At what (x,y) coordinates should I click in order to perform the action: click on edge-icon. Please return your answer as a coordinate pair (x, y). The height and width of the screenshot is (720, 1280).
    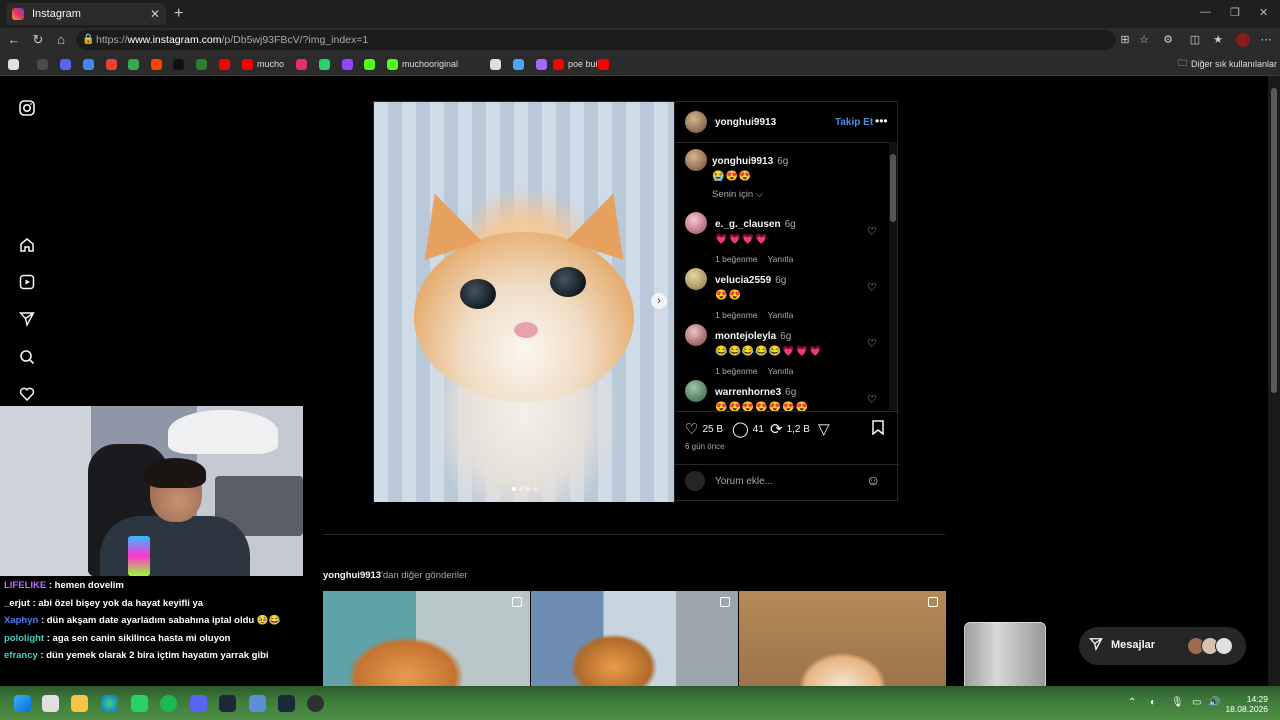
    Looking at the image, I should click on (109, 703).